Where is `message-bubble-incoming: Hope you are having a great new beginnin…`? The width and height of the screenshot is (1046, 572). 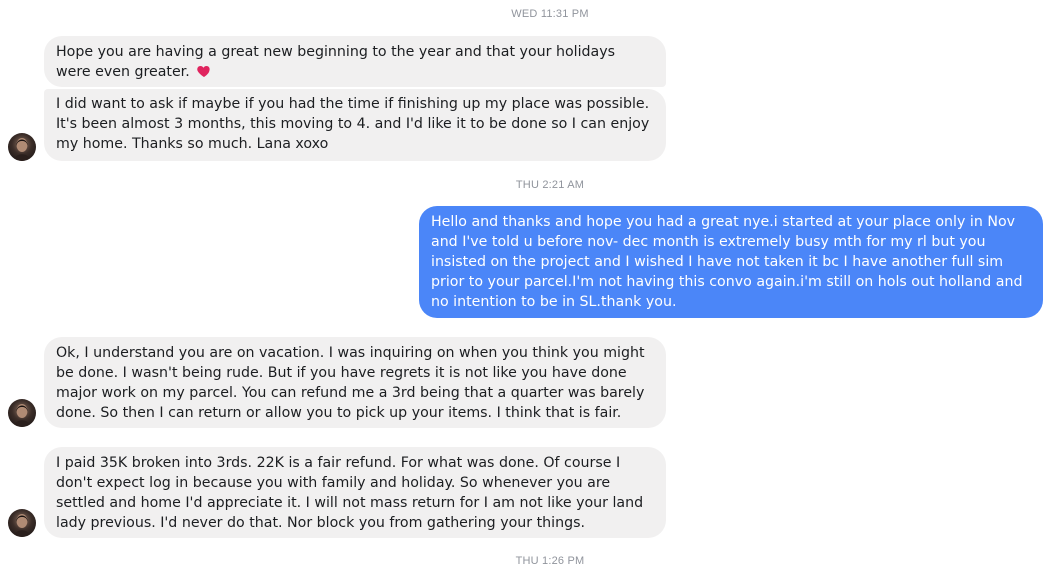
message-bubble-incoming: Hope you are having a great new beginnin… is located at coordinates (355, 61).